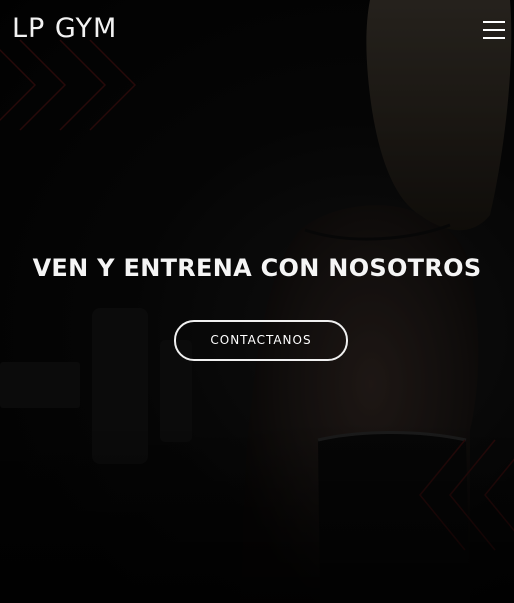 Image resolution: width=514 pixels, height=603 pixels. Describe the element at coordinates (261, 340) in the screenshot. I see `contact-button: CONTACTANOS` at that location.